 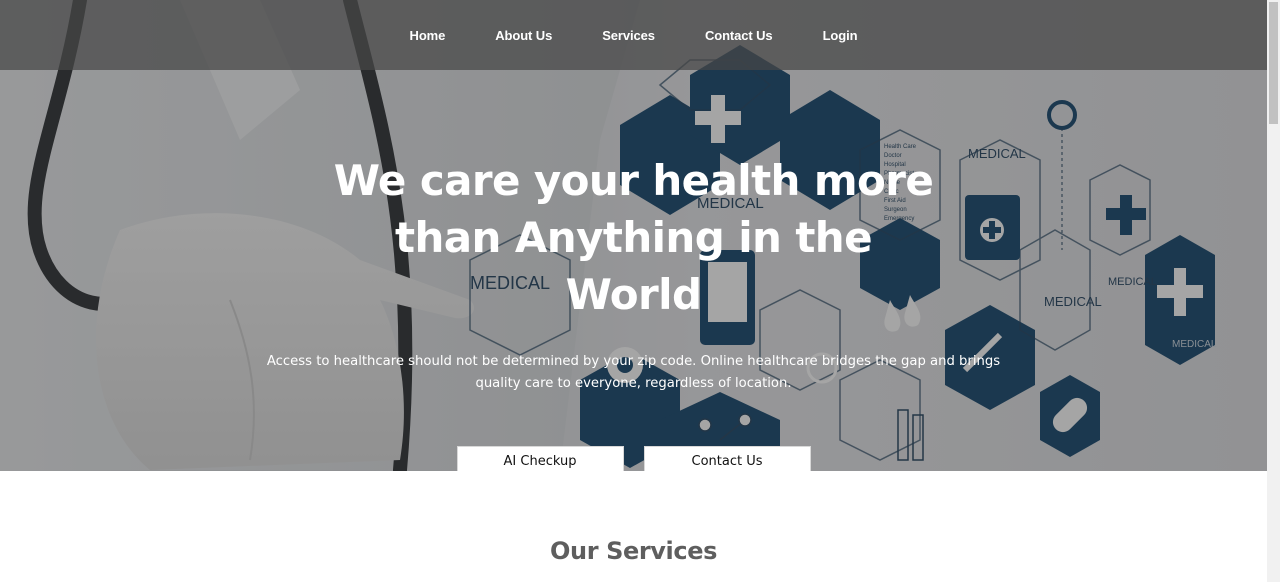 I want to click on contact-us-button: Contact Us, so click(x=727, y=458).